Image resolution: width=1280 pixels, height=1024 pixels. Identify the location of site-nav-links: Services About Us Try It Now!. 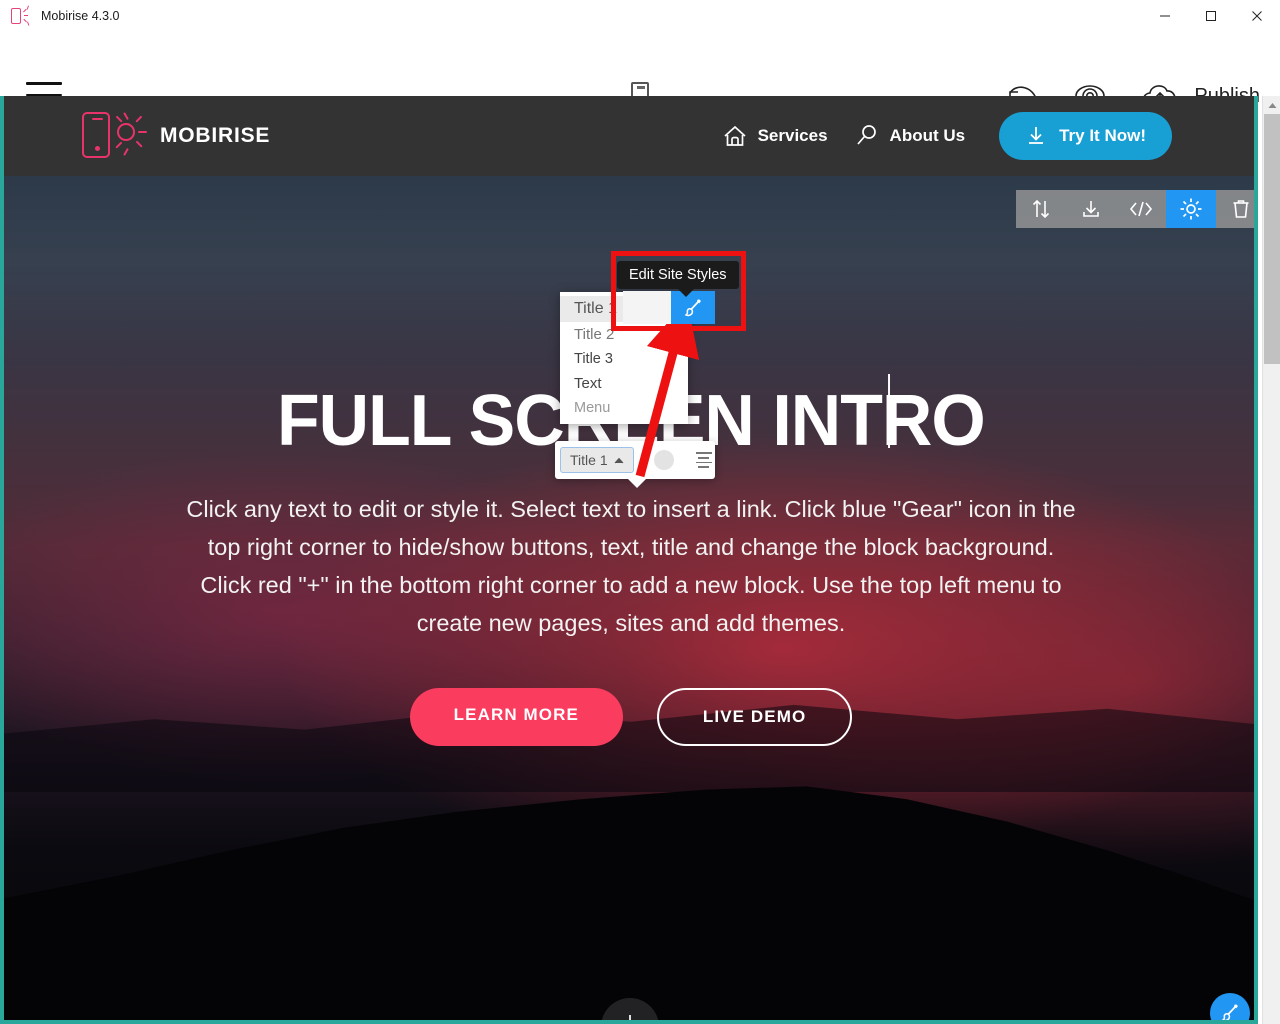
(947, 136).